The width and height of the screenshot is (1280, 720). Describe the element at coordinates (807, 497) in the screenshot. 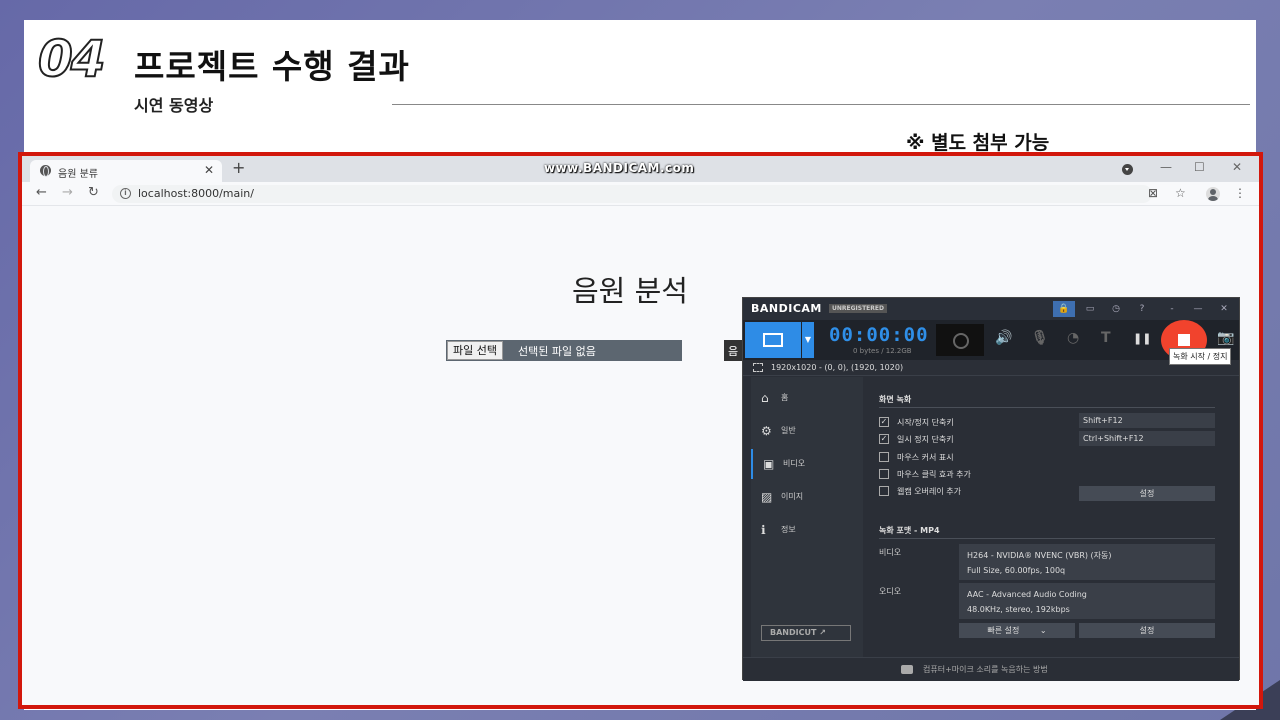

I see `sidebar-item-image: ▨ 이미지` at that location.